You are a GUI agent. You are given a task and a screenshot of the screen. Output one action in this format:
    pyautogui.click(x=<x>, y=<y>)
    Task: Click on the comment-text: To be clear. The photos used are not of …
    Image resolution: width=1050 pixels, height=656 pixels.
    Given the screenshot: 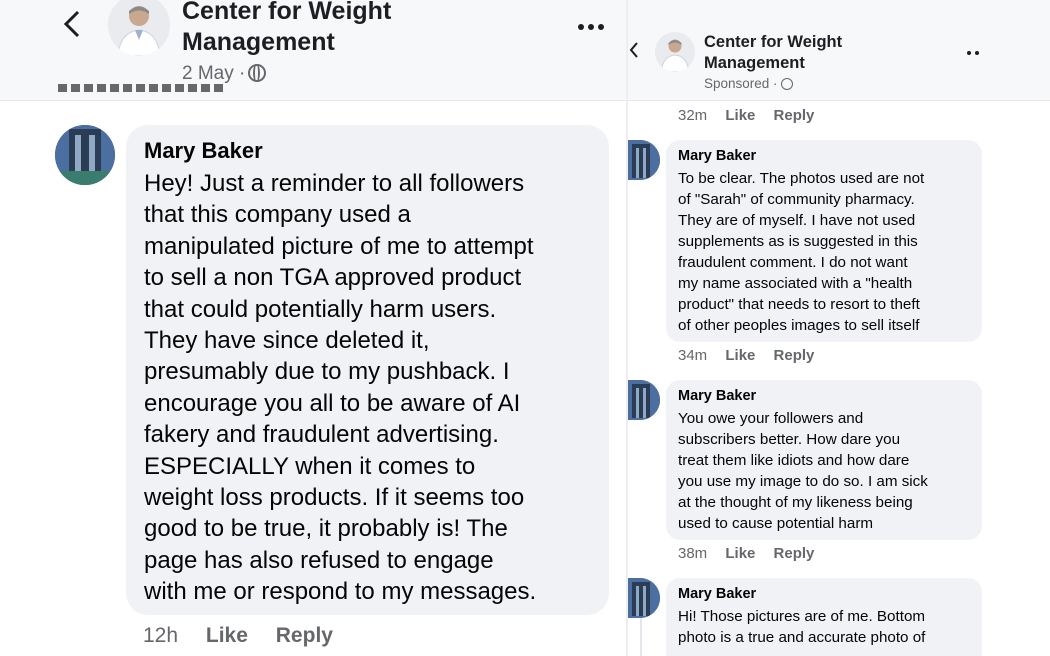 What is the action you would take?
    pyautogui.click(x=801, y=252)
    